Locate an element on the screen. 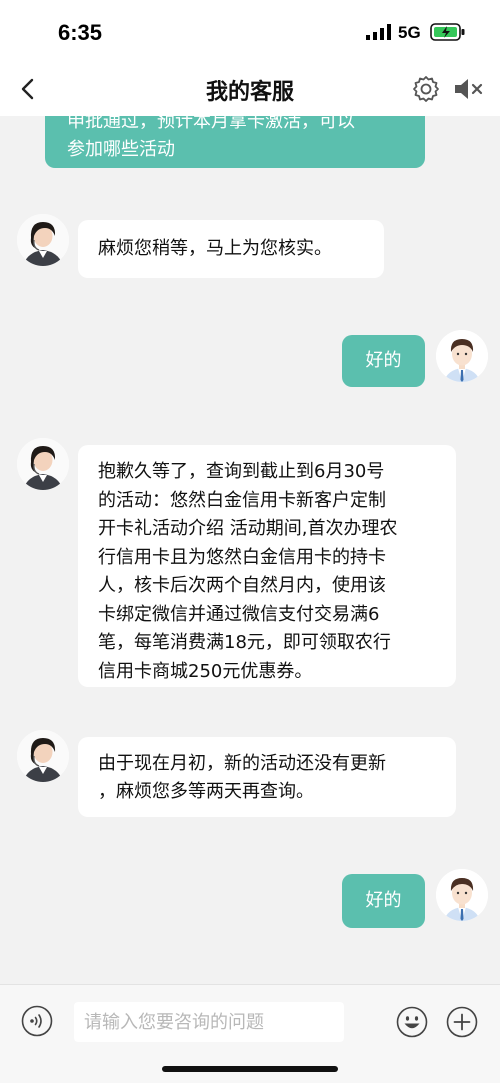 This screenshot has width=500, height=1083. message-line: 开卡礼活动介绍 活动期间,首次办理农 is located at coordinates (248, 528).